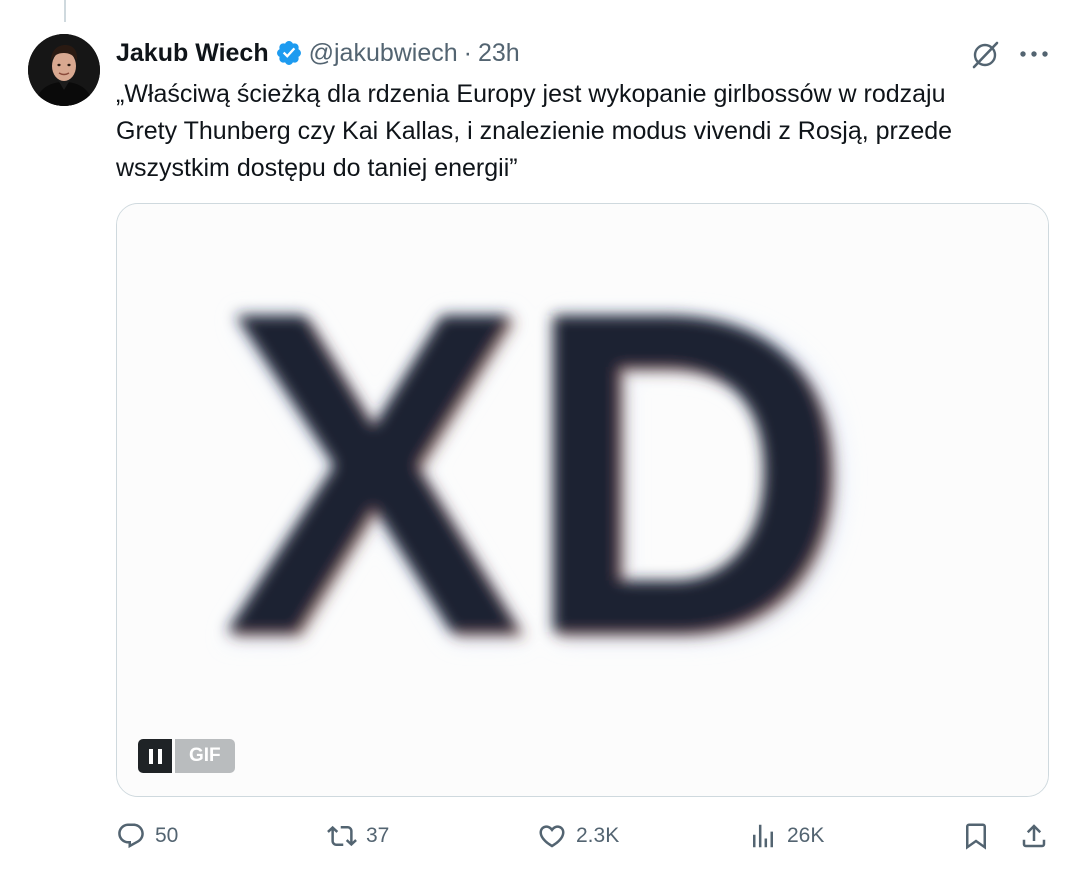  I want to click on pause-button, so click(155, 756).